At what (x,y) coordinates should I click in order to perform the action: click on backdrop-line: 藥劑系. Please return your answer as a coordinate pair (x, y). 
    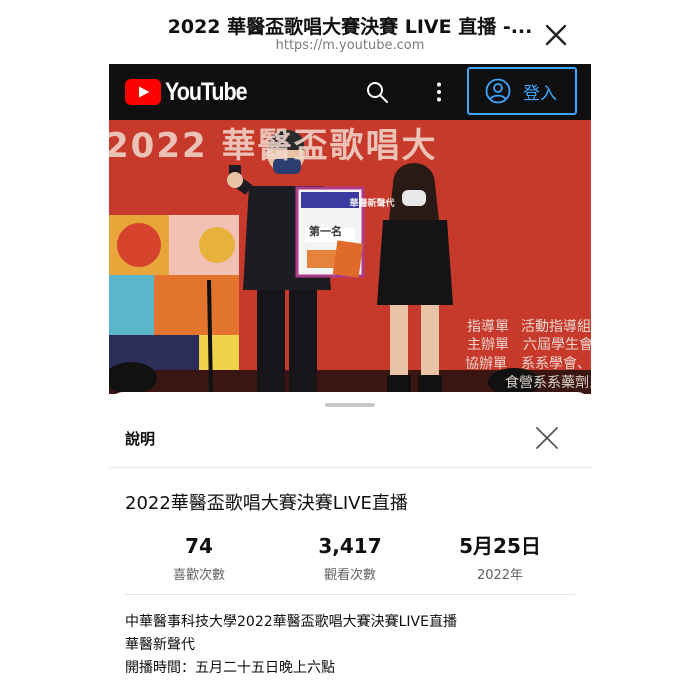
    Looking at the image, I should click on (576, 383).